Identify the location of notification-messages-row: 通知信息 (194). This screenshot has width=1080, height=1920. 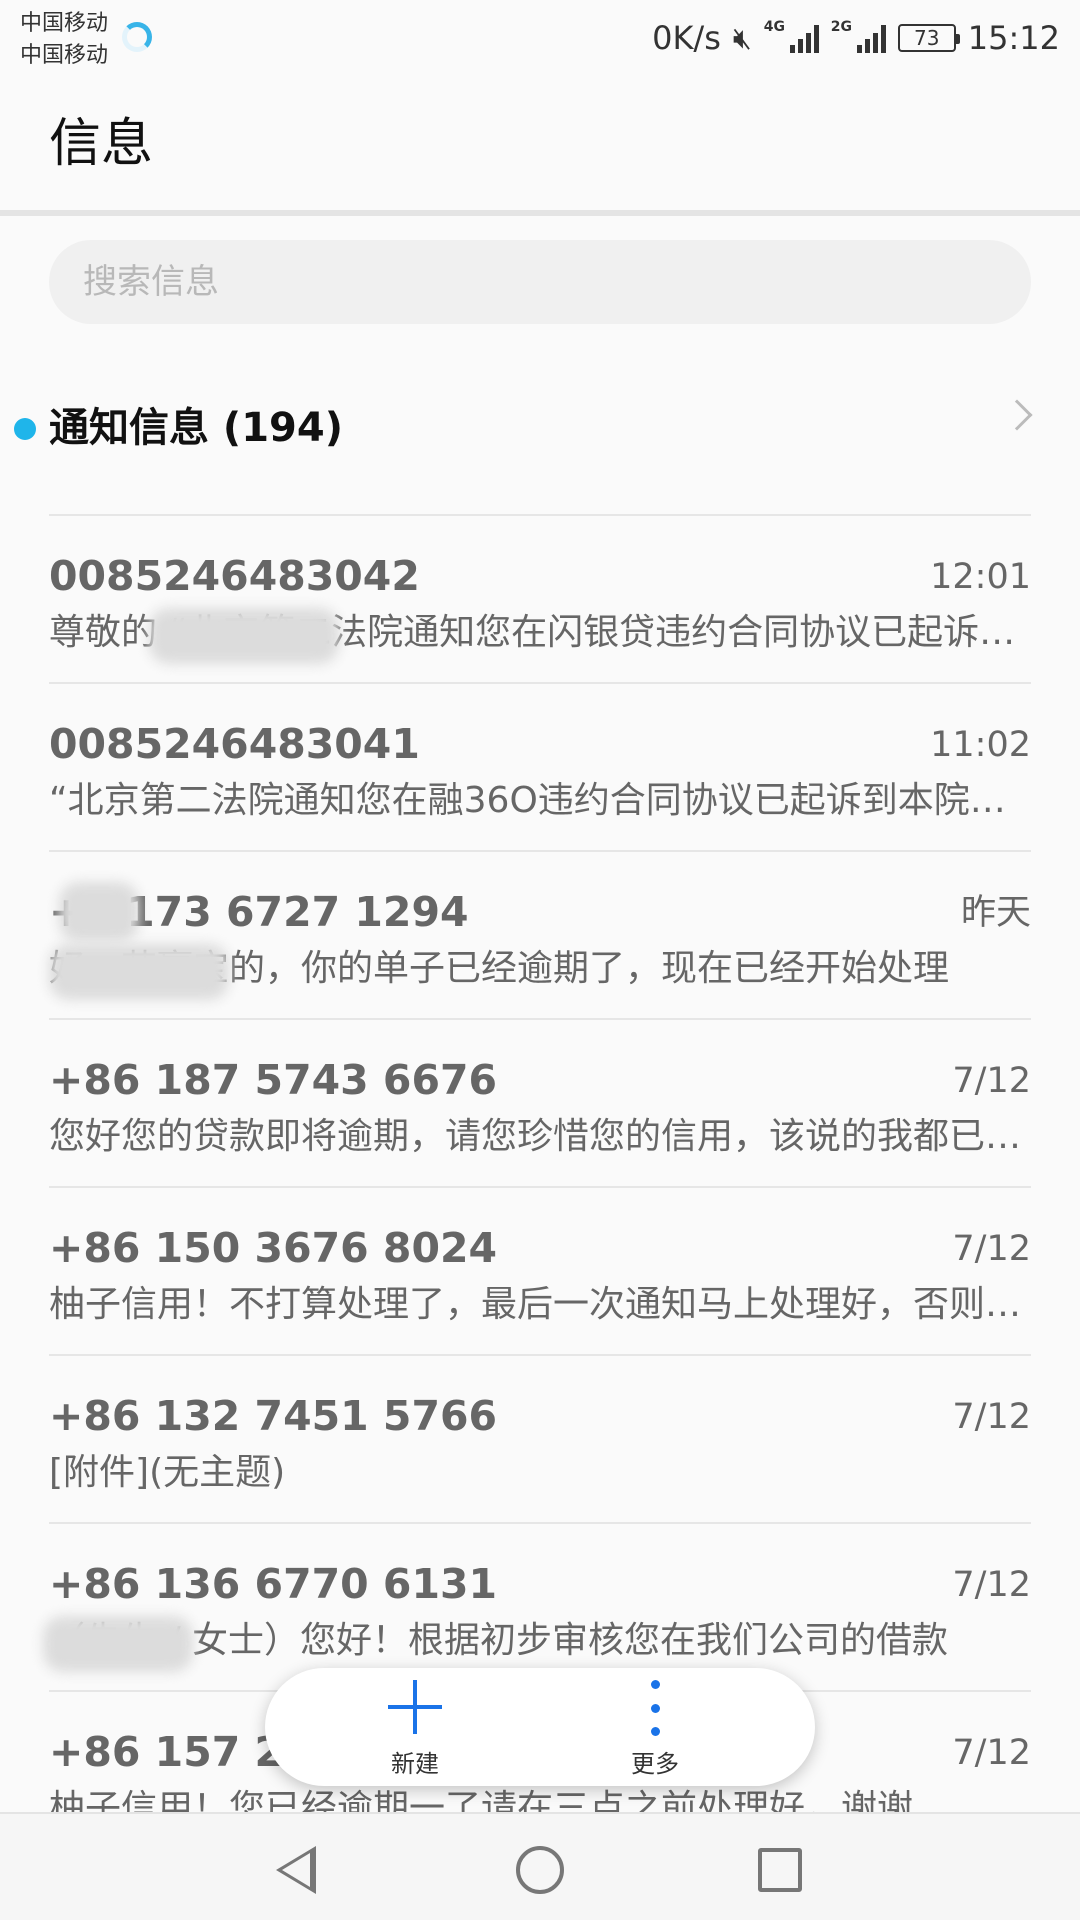
(540, 452).